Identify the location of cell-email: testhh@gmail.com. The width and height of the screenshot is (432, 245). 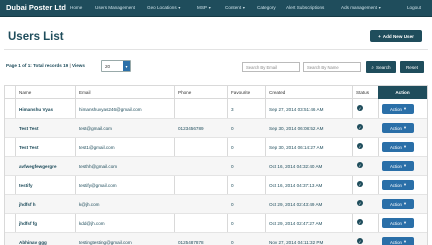
(98, 166).